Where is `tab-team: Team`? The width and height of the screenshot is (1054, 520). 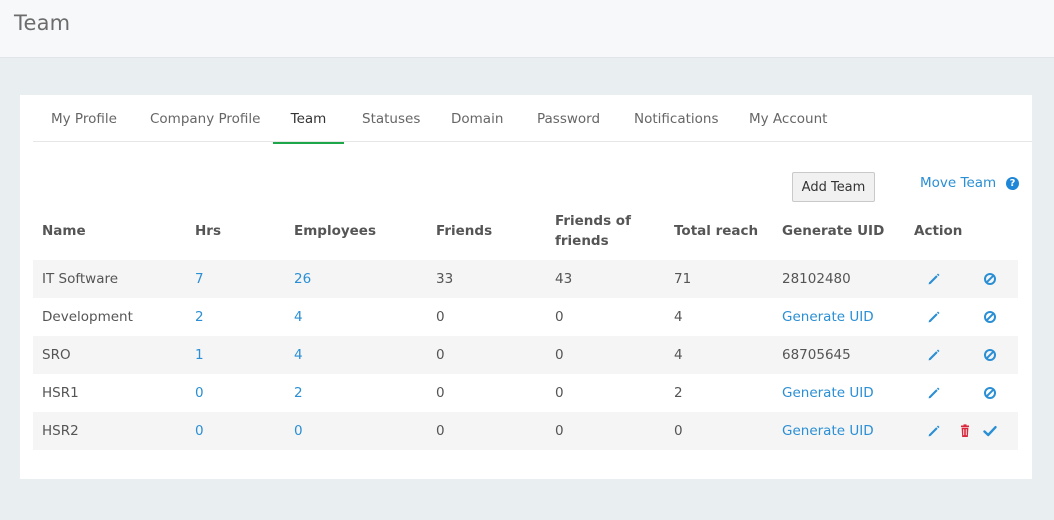
tab-team: Team is located at coordinates (308, 119).